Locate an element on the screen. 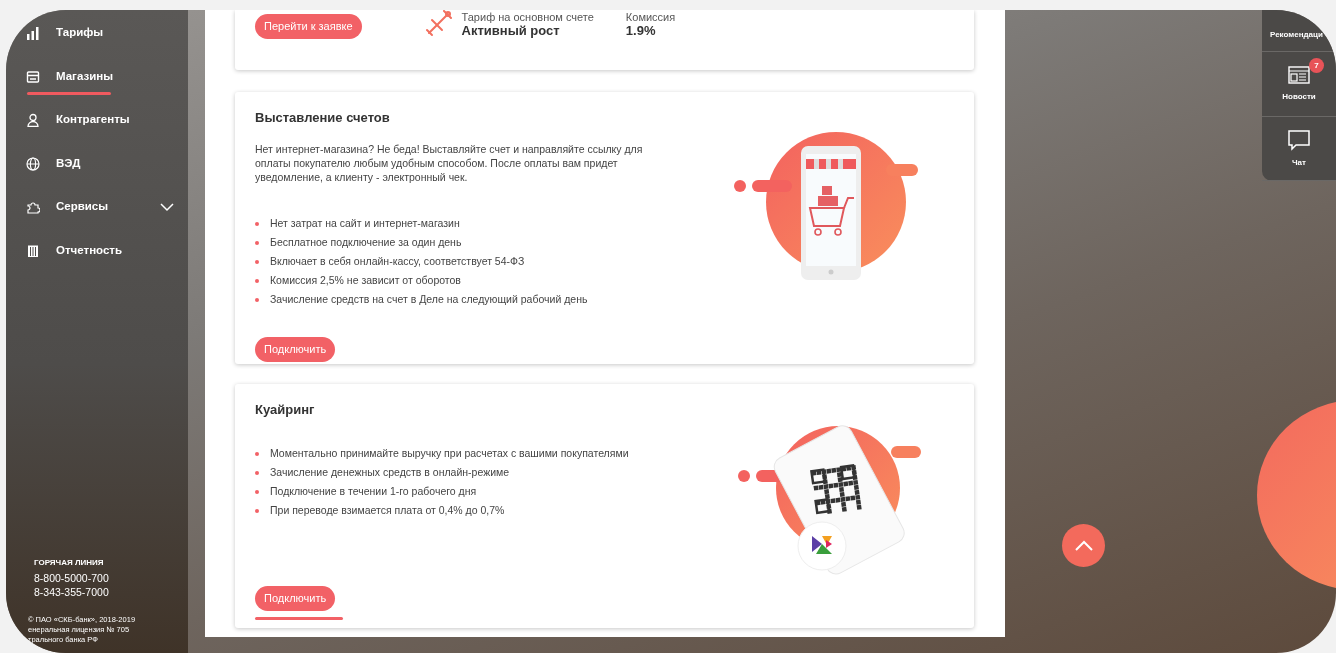  side-panel-item: Чат is located at coordinates (1299, 149).